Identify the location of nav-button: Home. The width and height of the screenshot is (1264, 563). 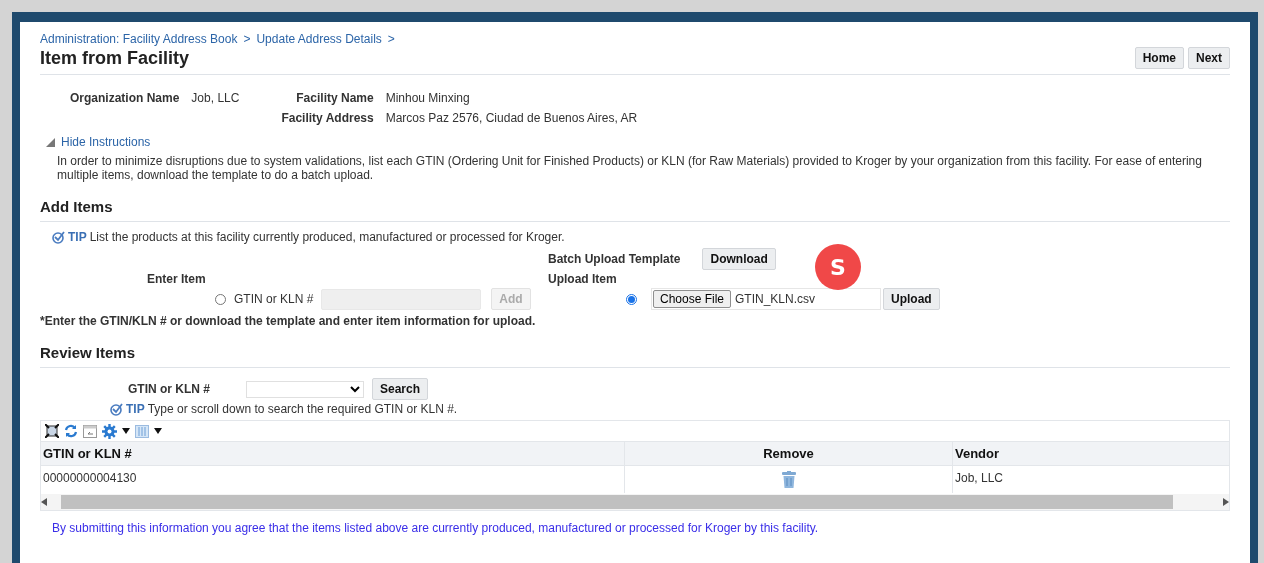
(1159, 58).